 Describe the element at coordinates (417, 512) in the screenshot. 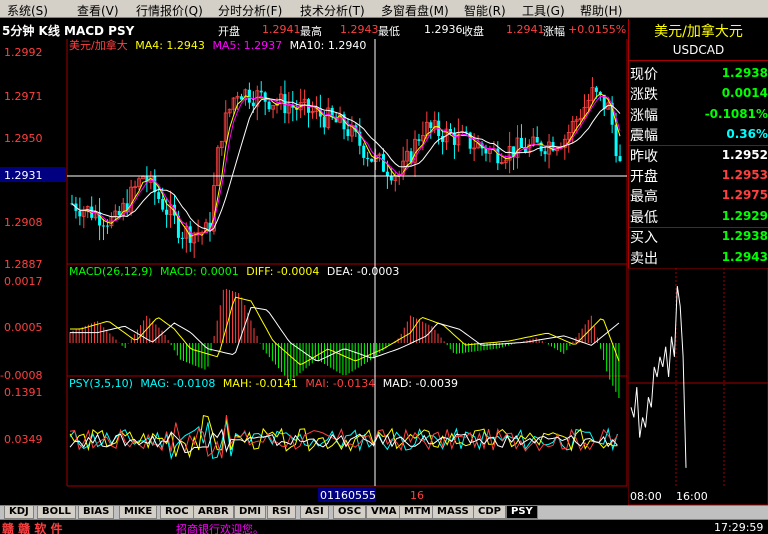

I see `tab-mtm: MTM` at that location.